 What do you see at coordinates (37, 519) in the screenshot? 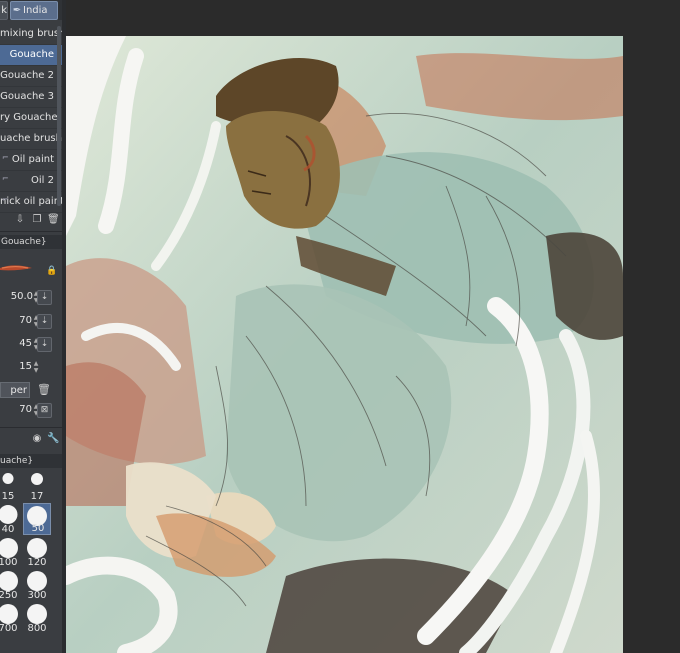
I see `size-preset-selected: 50` at bounding box center [37, 519].